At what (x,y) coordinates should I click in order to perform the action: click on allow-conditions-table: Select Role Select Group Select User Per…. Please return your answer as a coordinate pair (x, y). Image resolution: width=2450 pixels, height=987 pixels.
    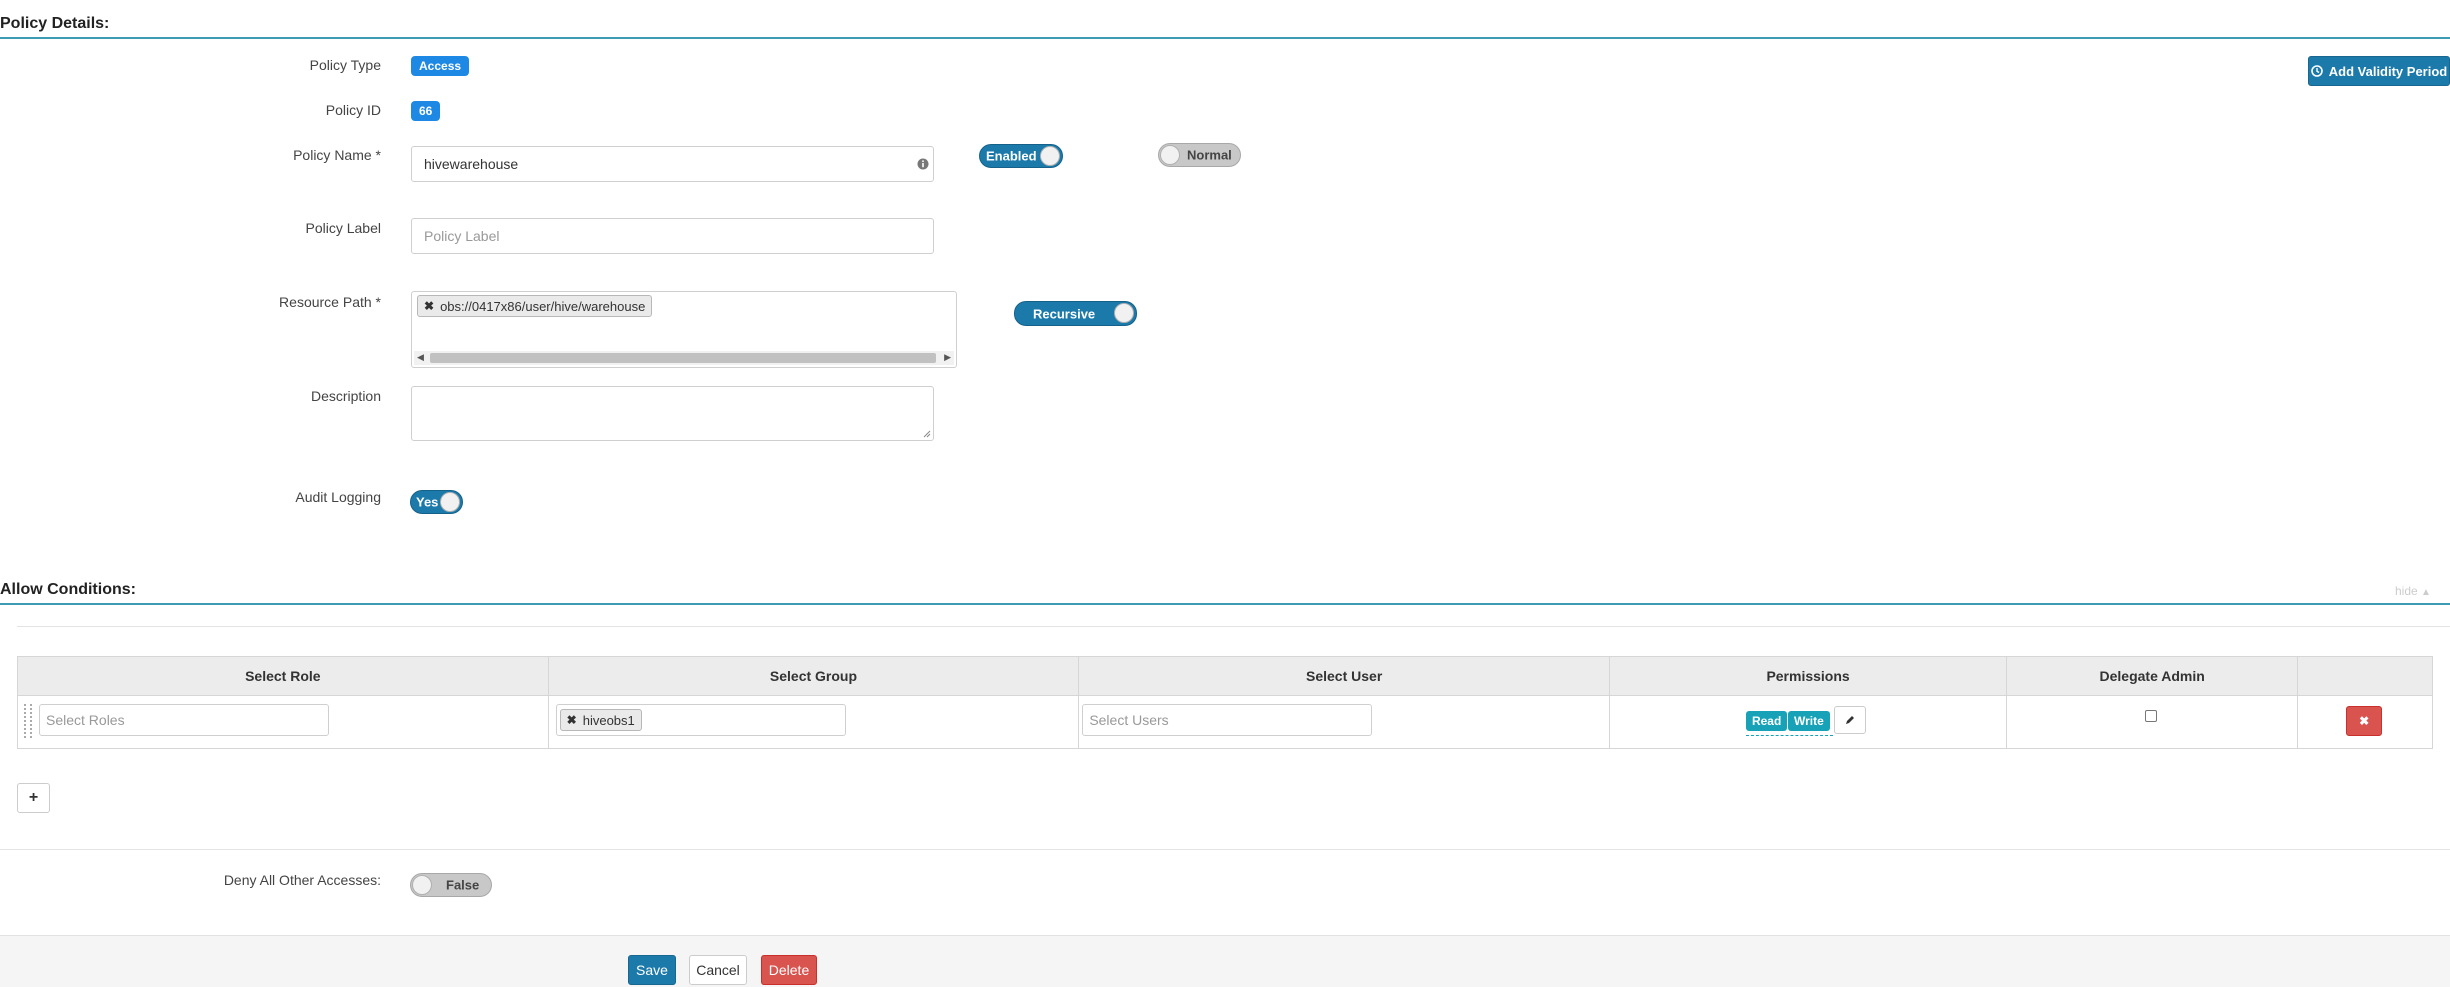
    Looking at the image, I should click on (1225, 702).